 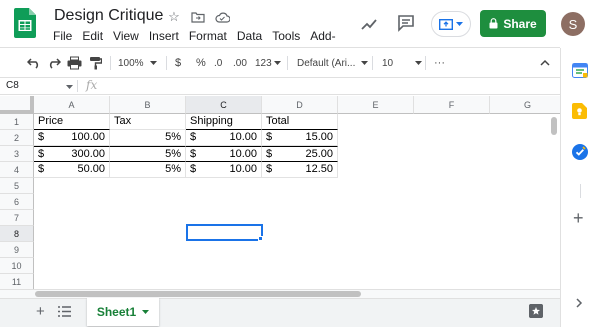 I want to click on sheet-tab-sheet1: Sheet1, so click(x=123, y=312).